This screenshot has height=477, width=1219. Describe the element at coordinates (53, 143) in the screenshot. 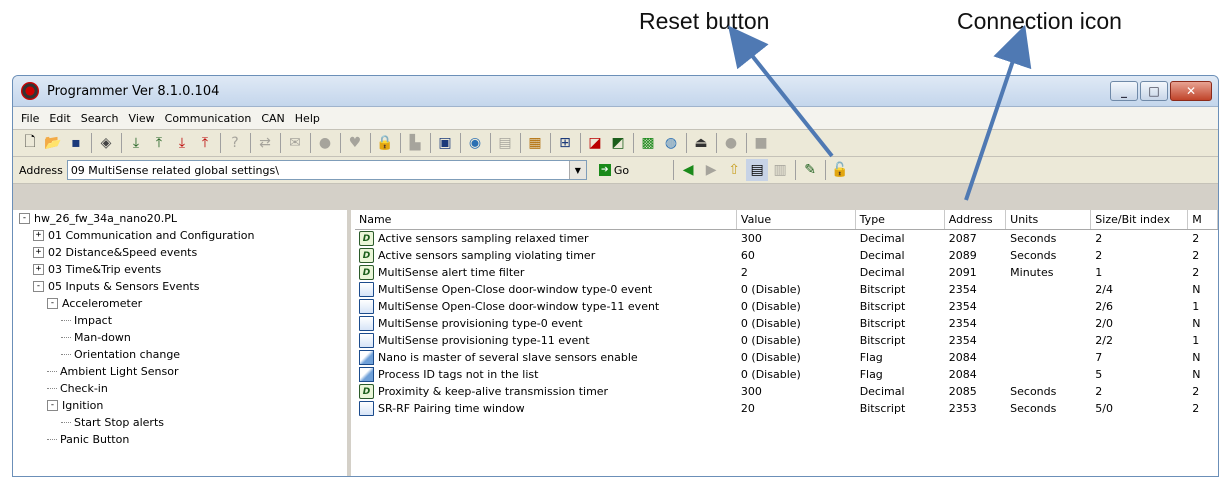

I see `open-folder-icon: 📂` at that location.